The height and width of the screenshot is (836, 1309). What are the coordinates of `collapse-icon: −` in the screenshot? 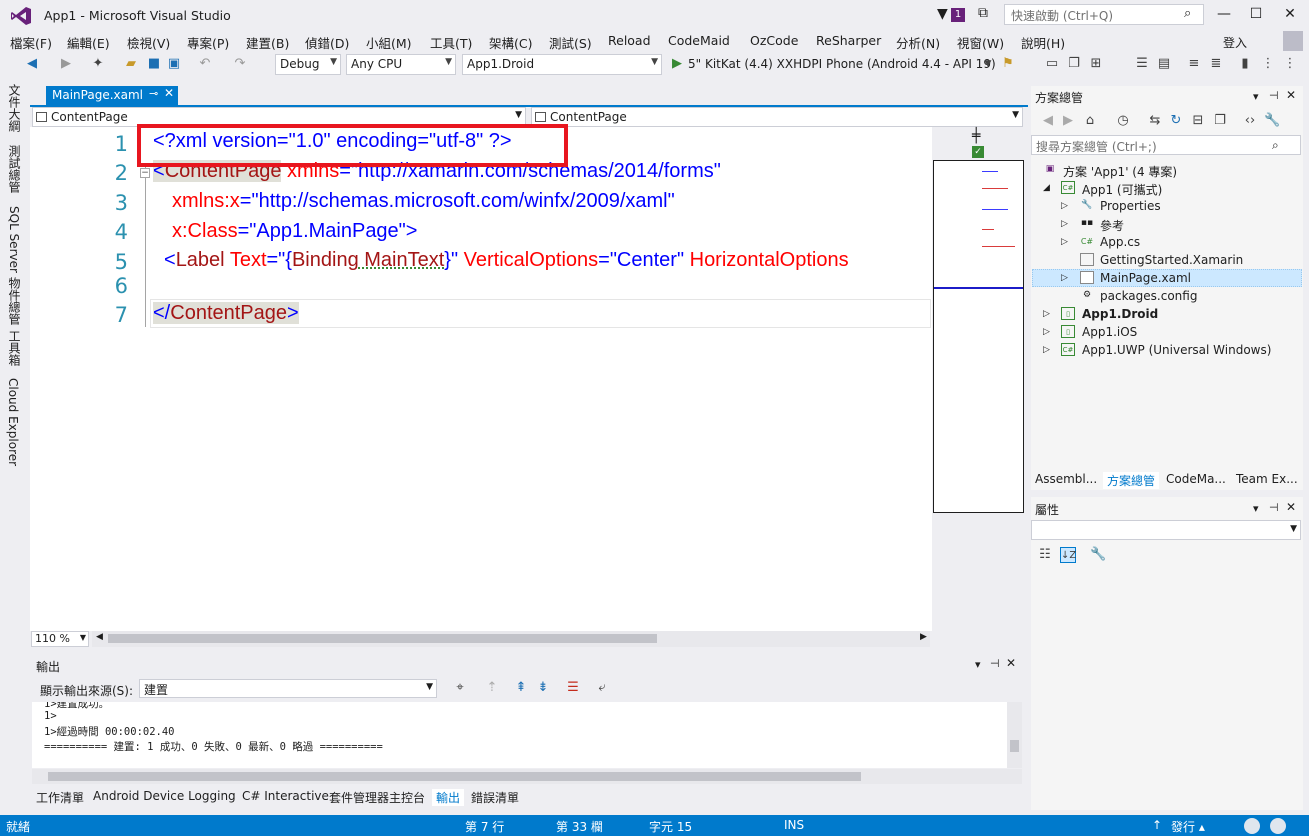 It's located at (145, 173).